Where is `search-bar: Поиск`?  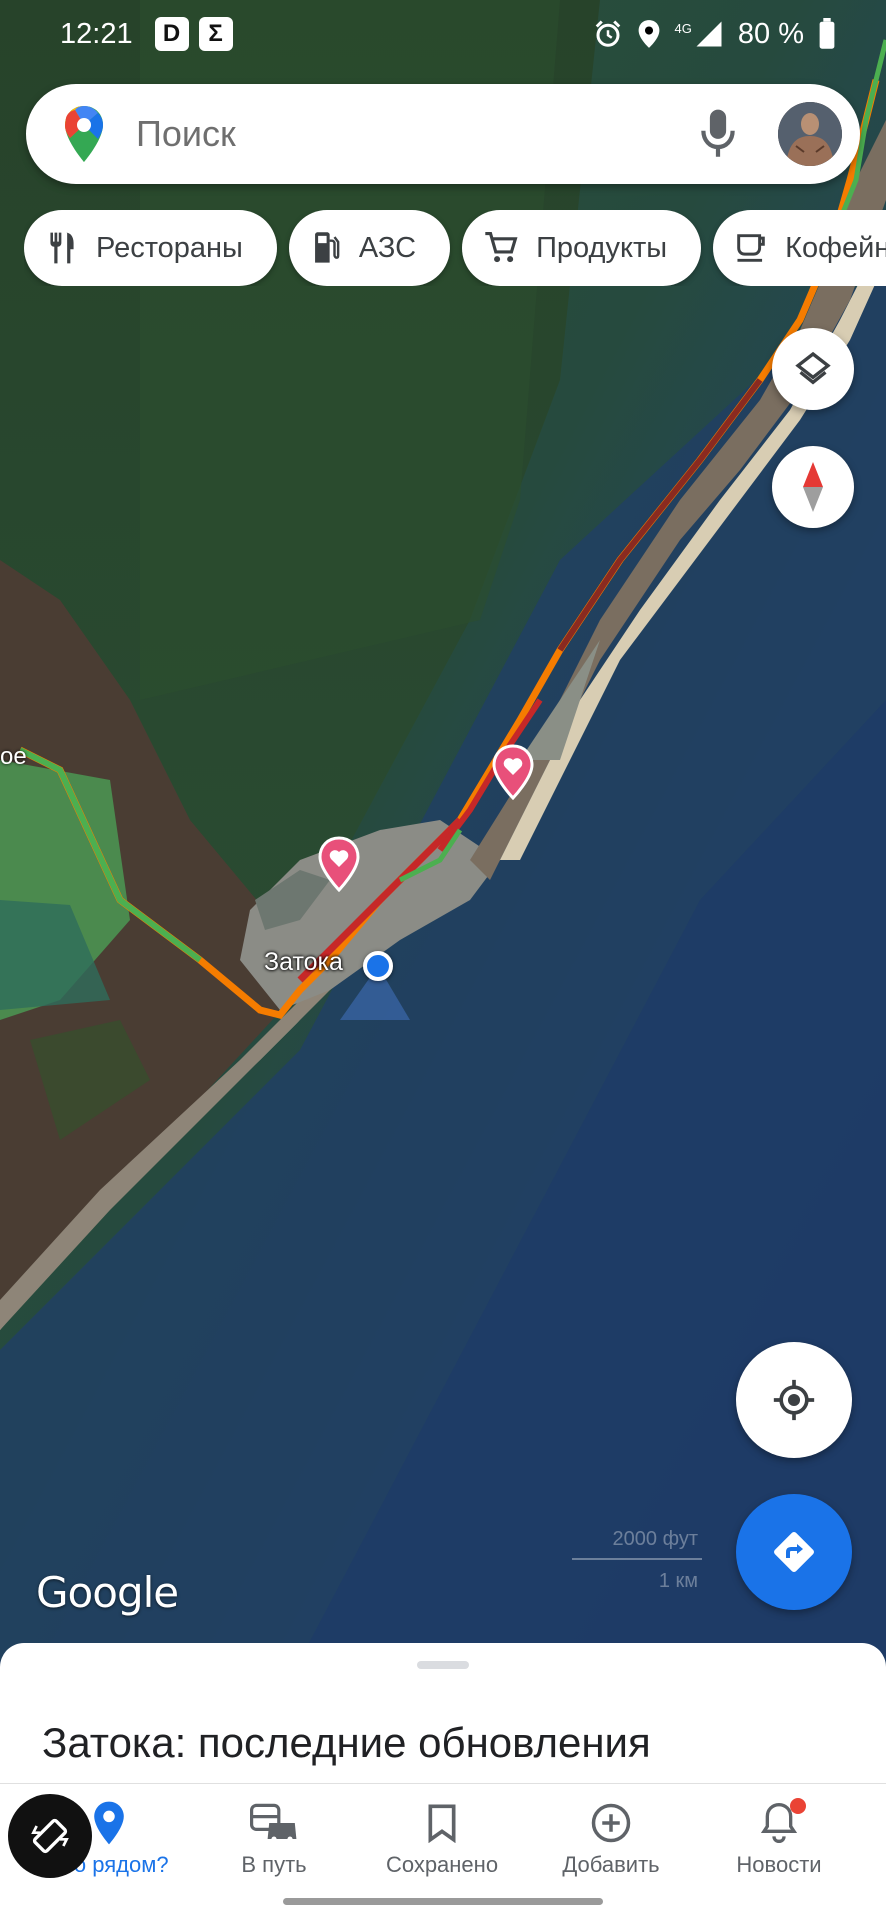 search-bar: Поиск is located at coordinates (443, 134).